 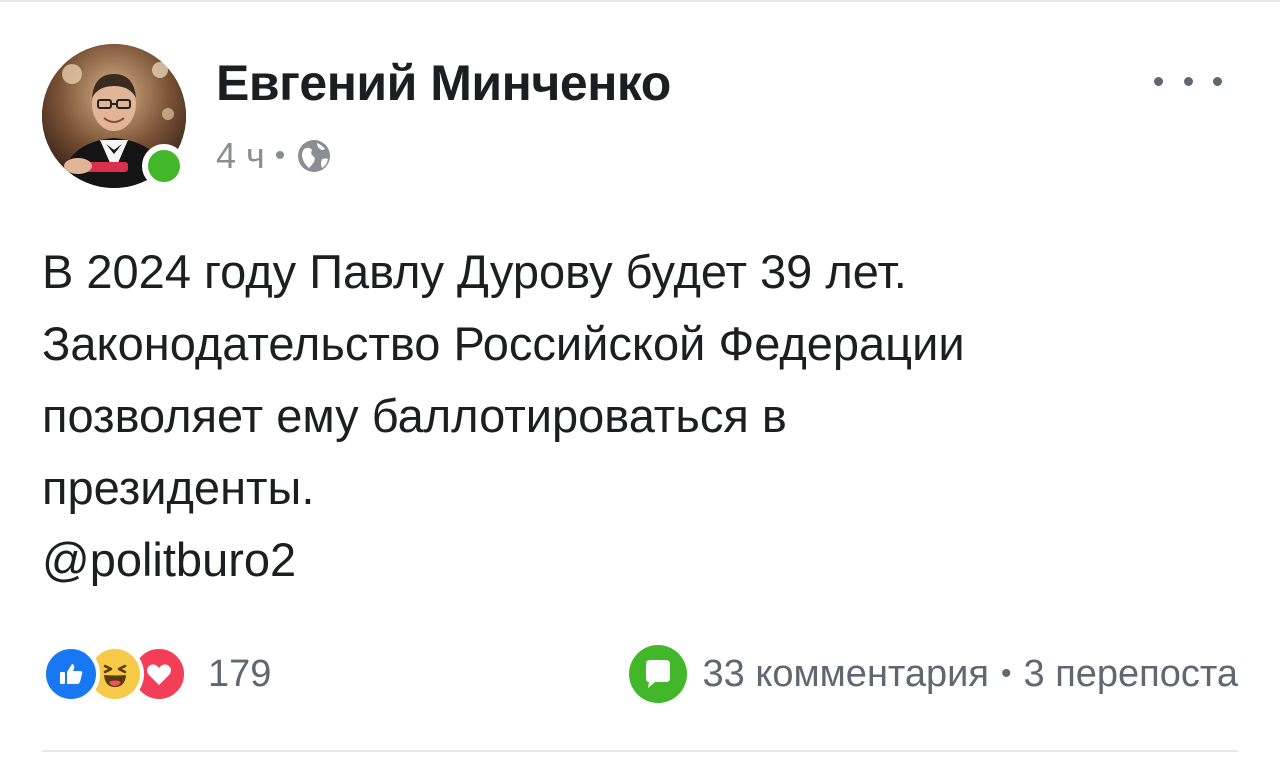 What do you see at coordinates (240, 156) in the screenshot?
I see `post-time: 4 ч` at bounding box center [240, 156].